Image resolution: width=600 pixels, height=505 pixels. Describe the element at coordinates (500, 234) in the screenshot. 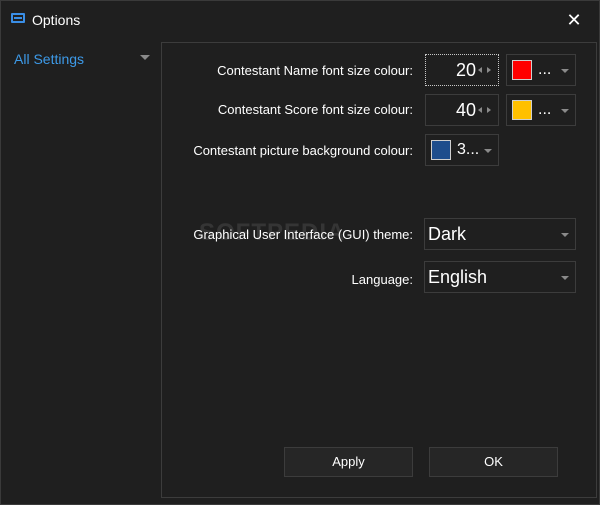

I see `theme-select: Dark` at that location.